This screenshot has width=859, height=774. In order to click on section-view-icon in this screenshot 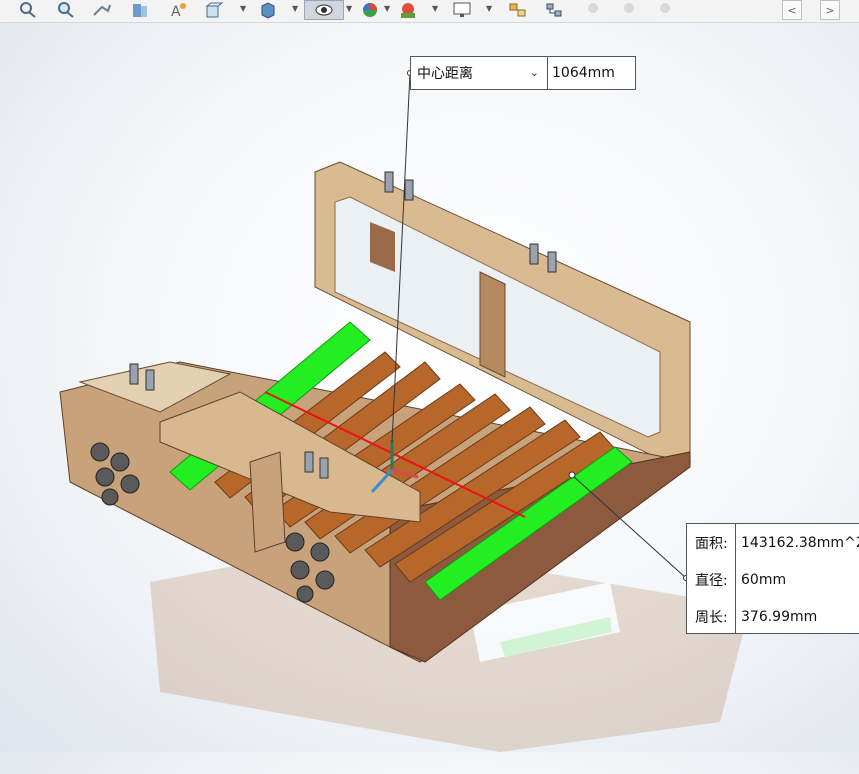, I will do `click(140, 10)`.